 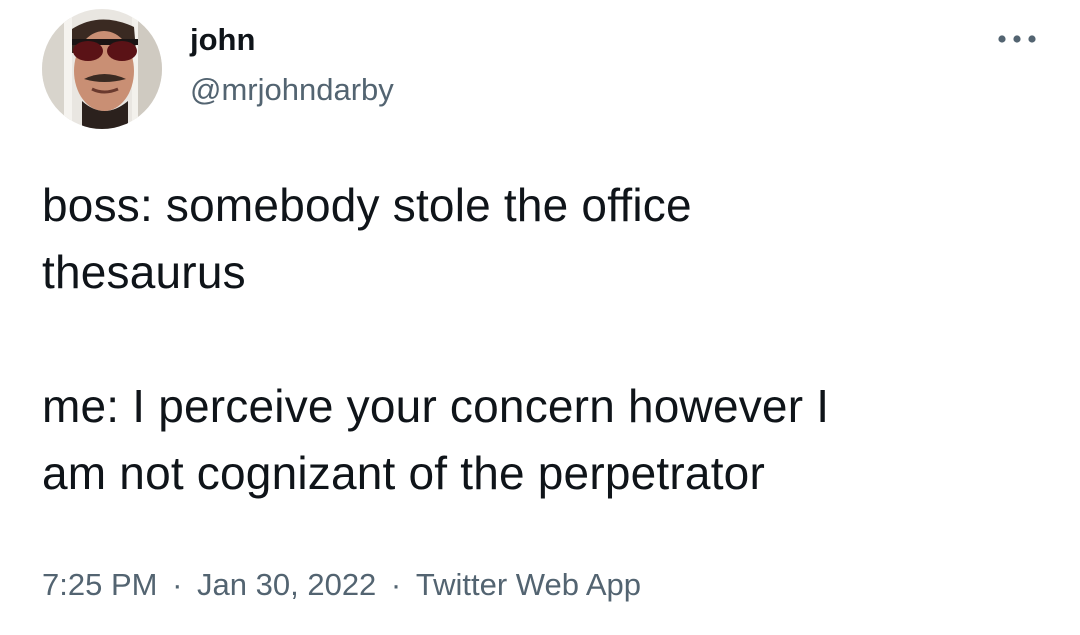 I want to click on author-handle: @mrjohndarby, so click(x=292, y=90).